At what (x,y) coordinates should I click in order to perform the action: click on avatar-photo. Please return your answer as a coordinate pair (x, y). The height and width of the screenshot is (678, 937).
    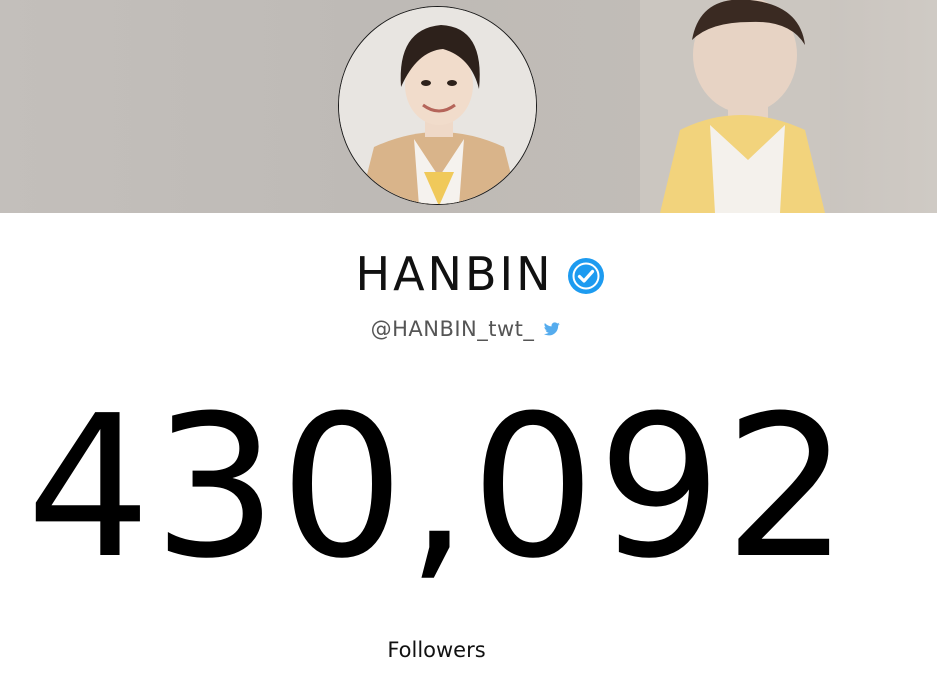
    Looking at the image, I should click on (437, 105).